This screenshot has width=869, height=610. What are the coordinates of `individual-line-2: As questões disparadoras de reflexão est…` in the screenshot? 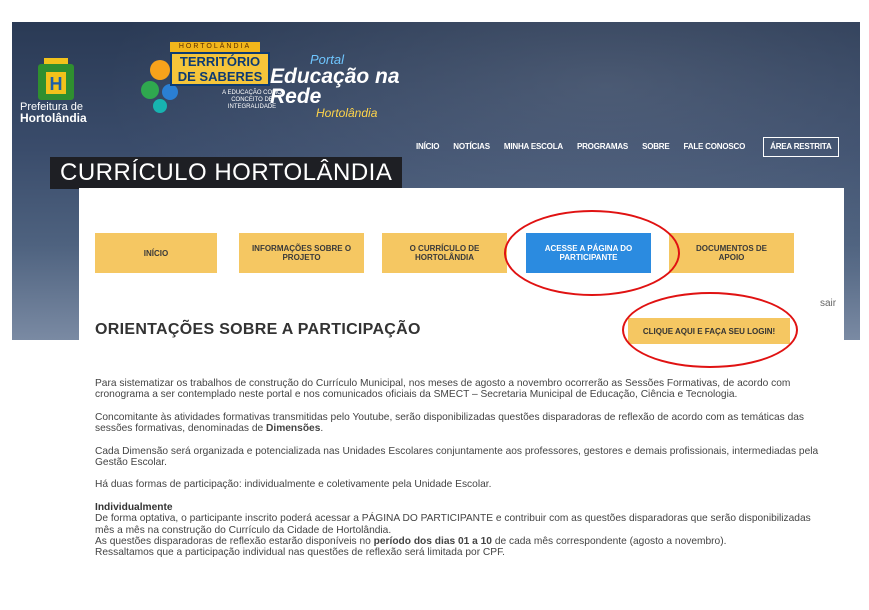 It's located at (411, 542).